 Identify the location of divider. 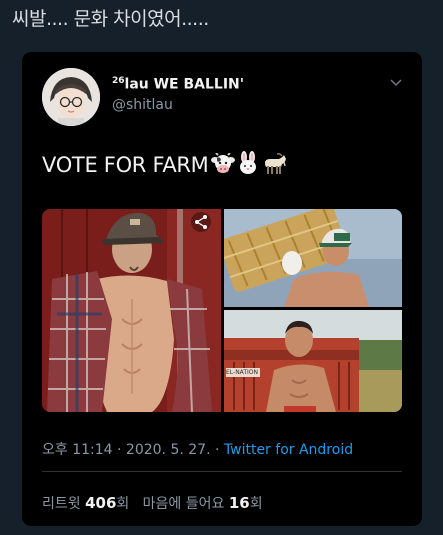
(222, 471).